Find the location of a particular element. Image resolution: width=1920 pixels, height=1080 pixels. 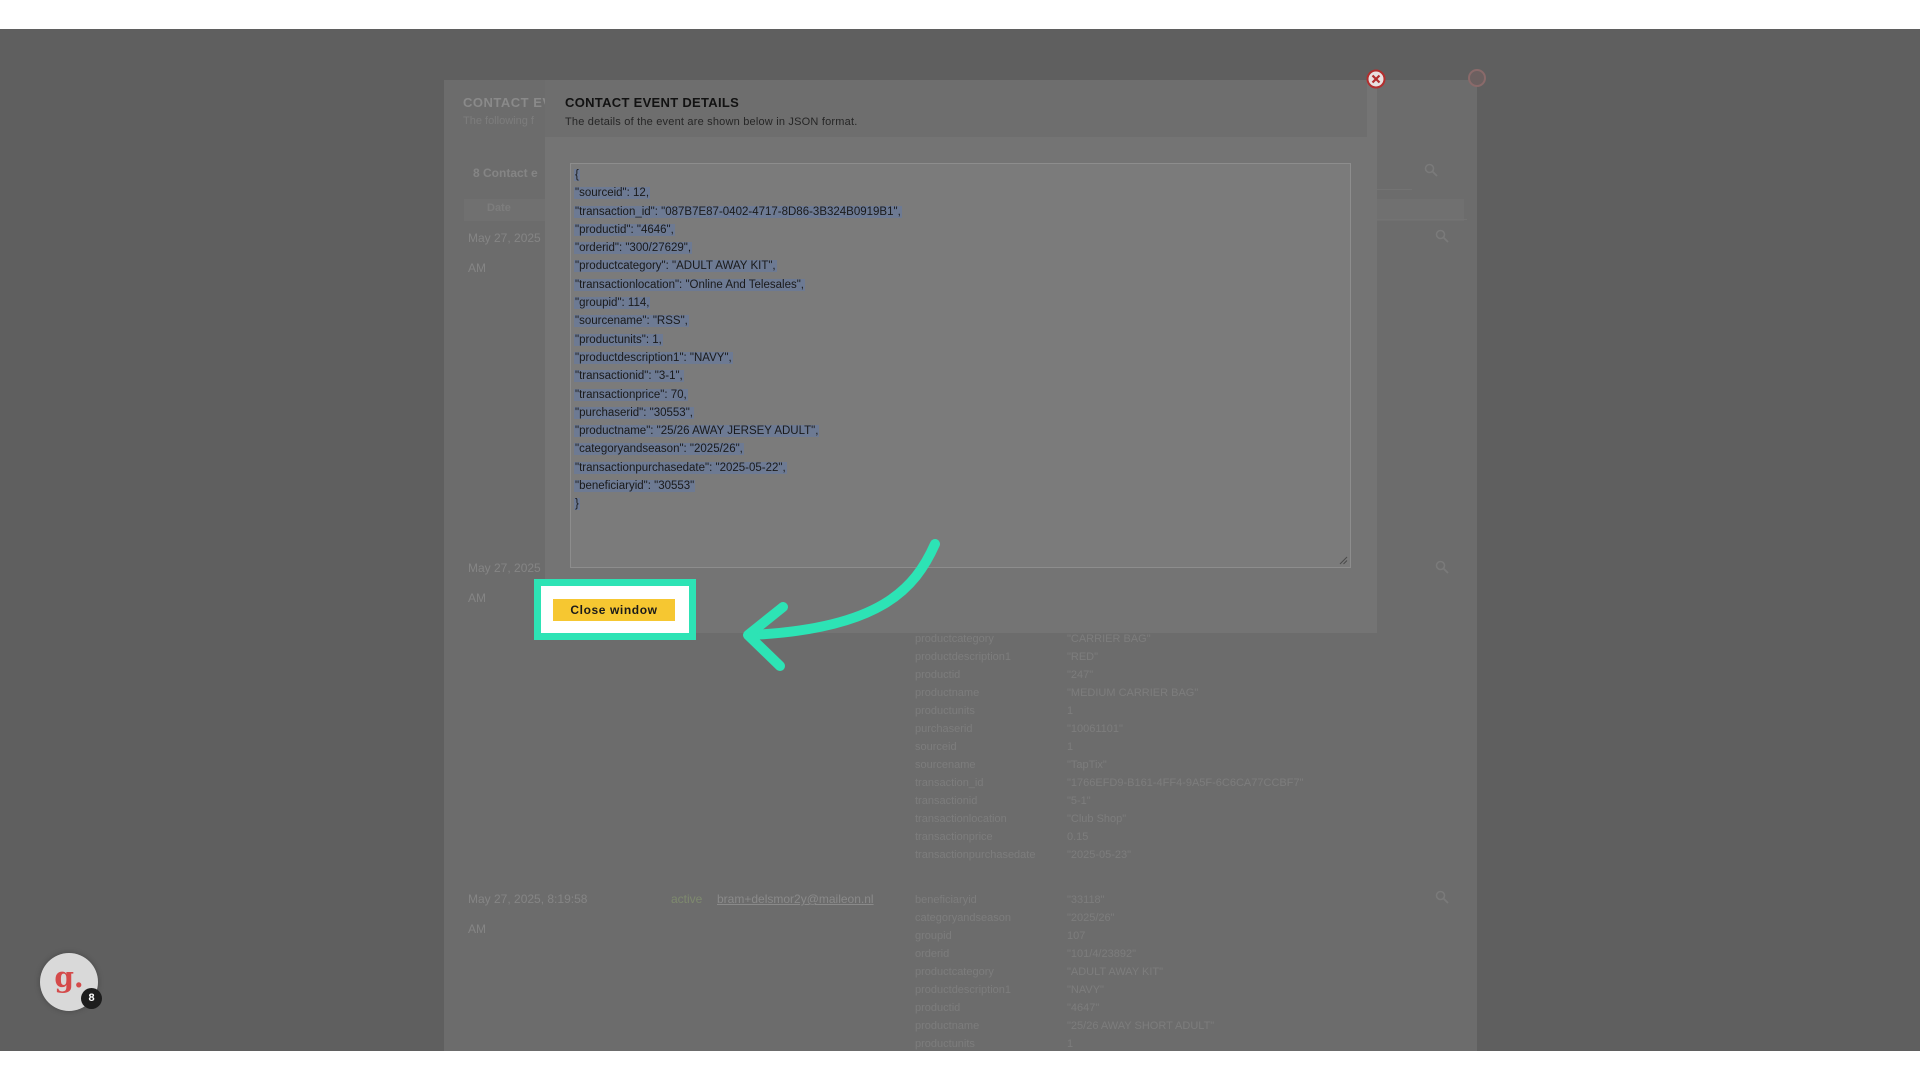

search-field-edge is located at coordinates (1394, 189).